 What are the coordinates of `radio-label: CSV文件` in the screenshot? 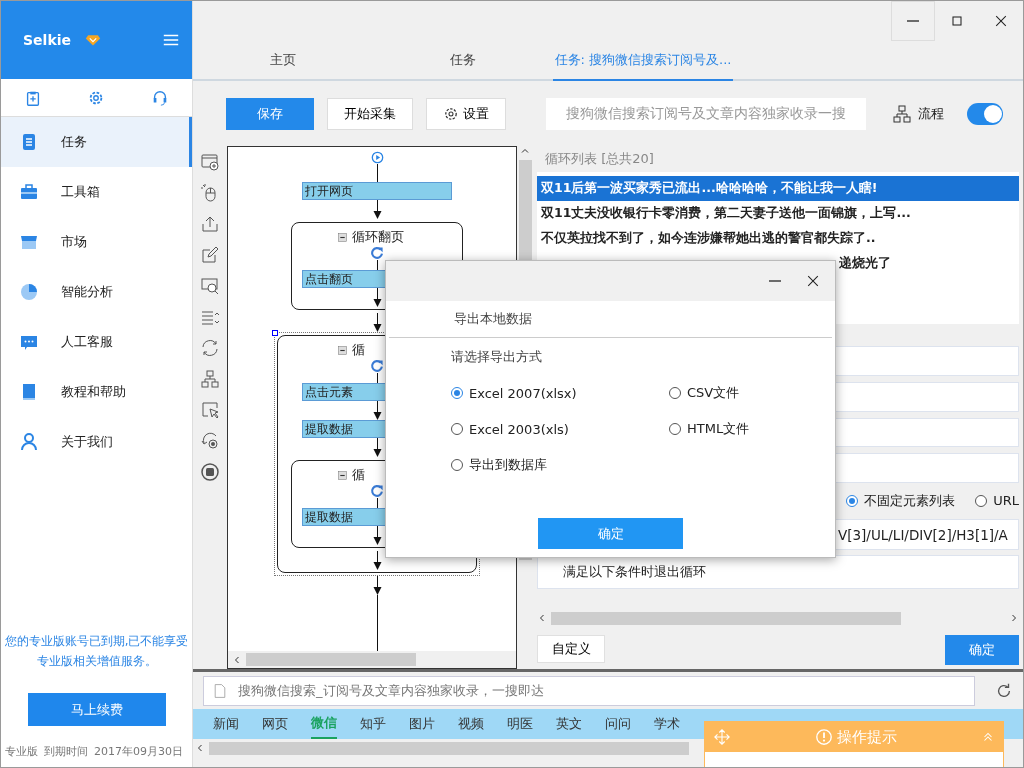 It's located at (713, 393).